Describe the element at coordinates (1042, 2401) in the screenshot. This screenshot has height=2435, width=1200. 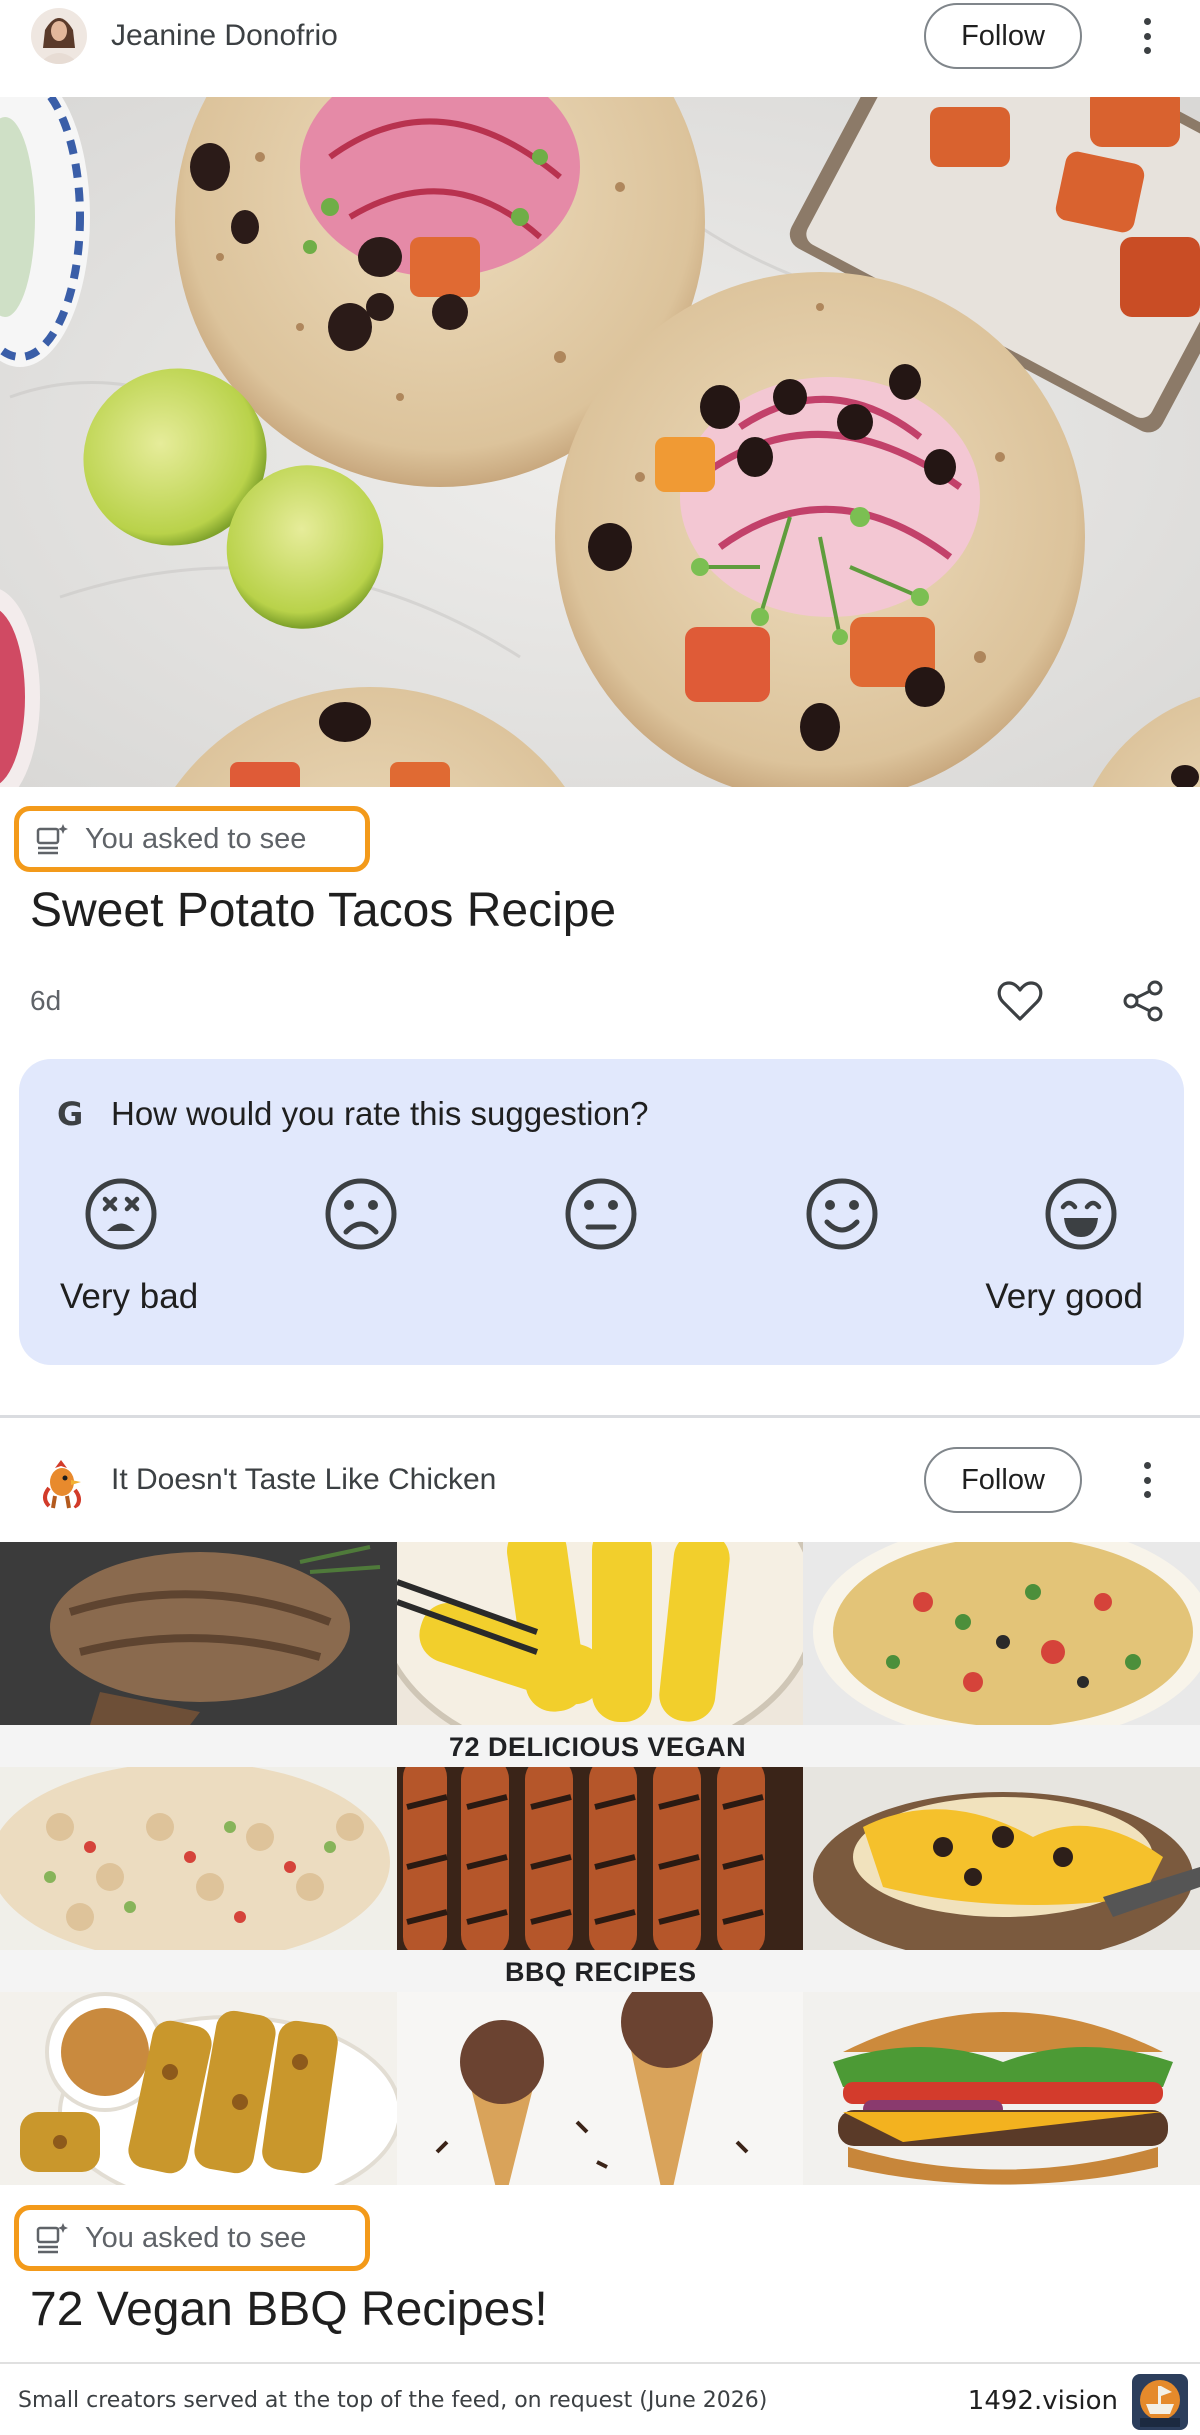
I see `brand-name: 1492.vision` at that location.